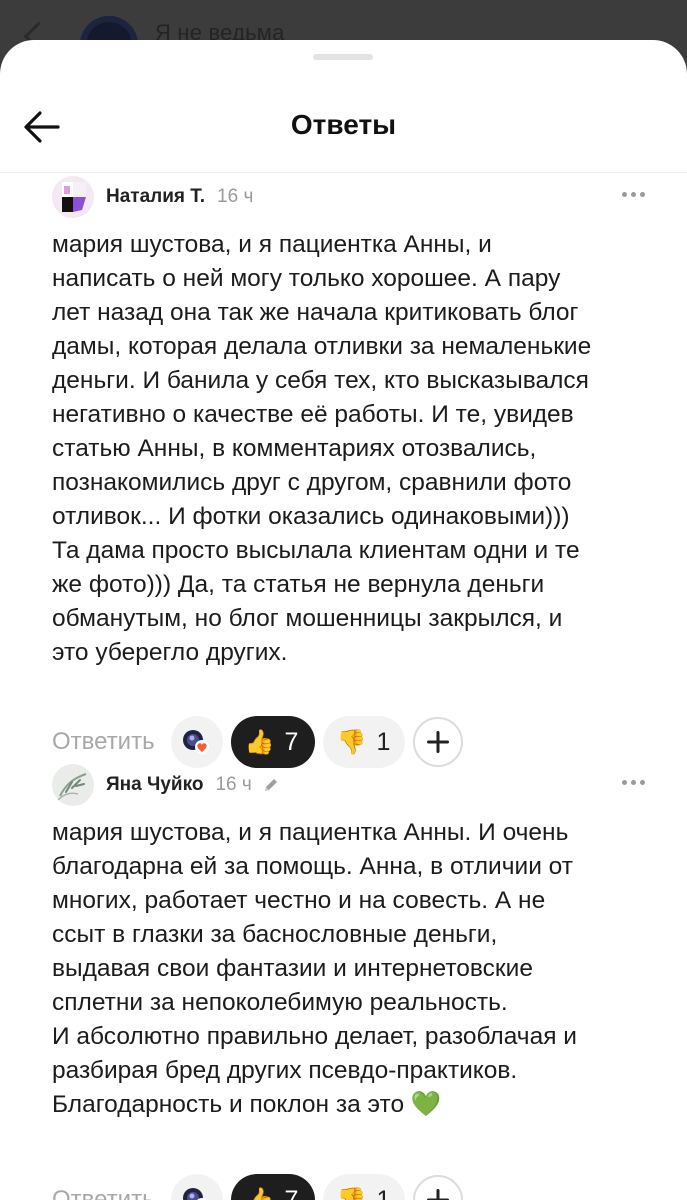  Describe the element at coordinates (155, 197) in the screenshot. I see `comment-author: Наталия Т.` at that location.